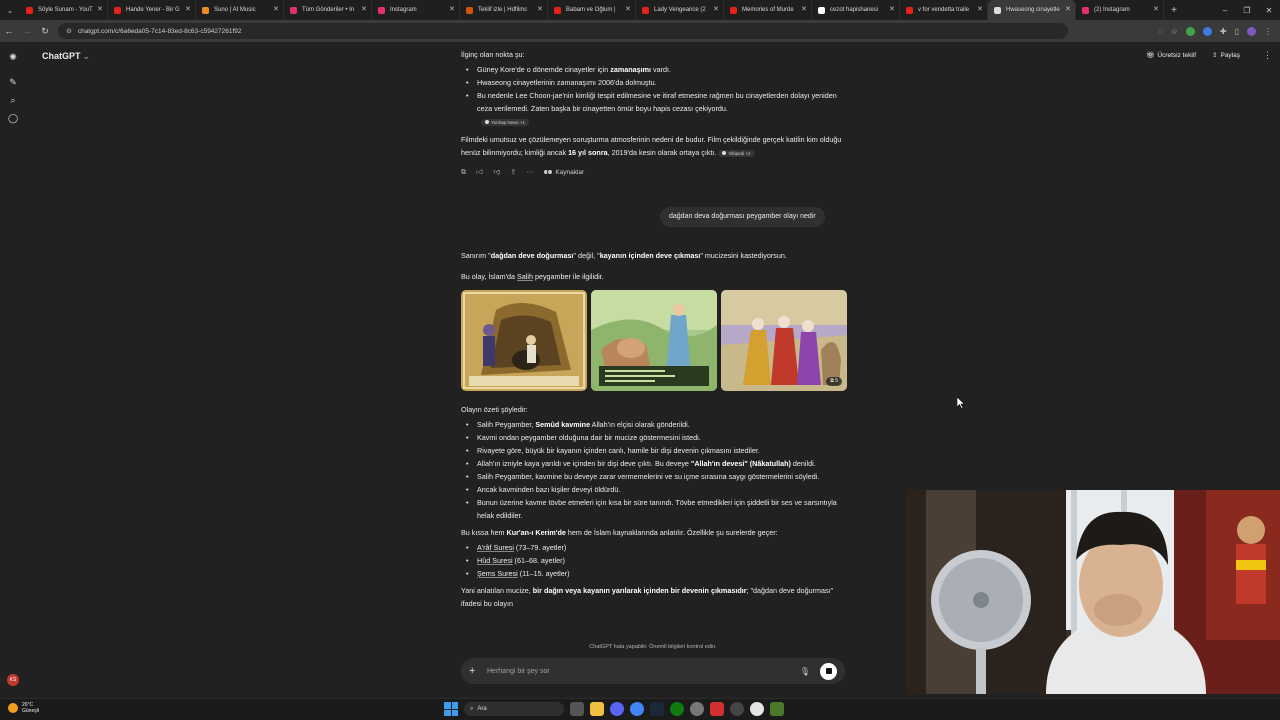 The height and width of the screenshot is (720, 1280). What do you see at coordinates (828, 671) in the screenshot?
I see `stop-generating-button` at bounding box center [828, 671].